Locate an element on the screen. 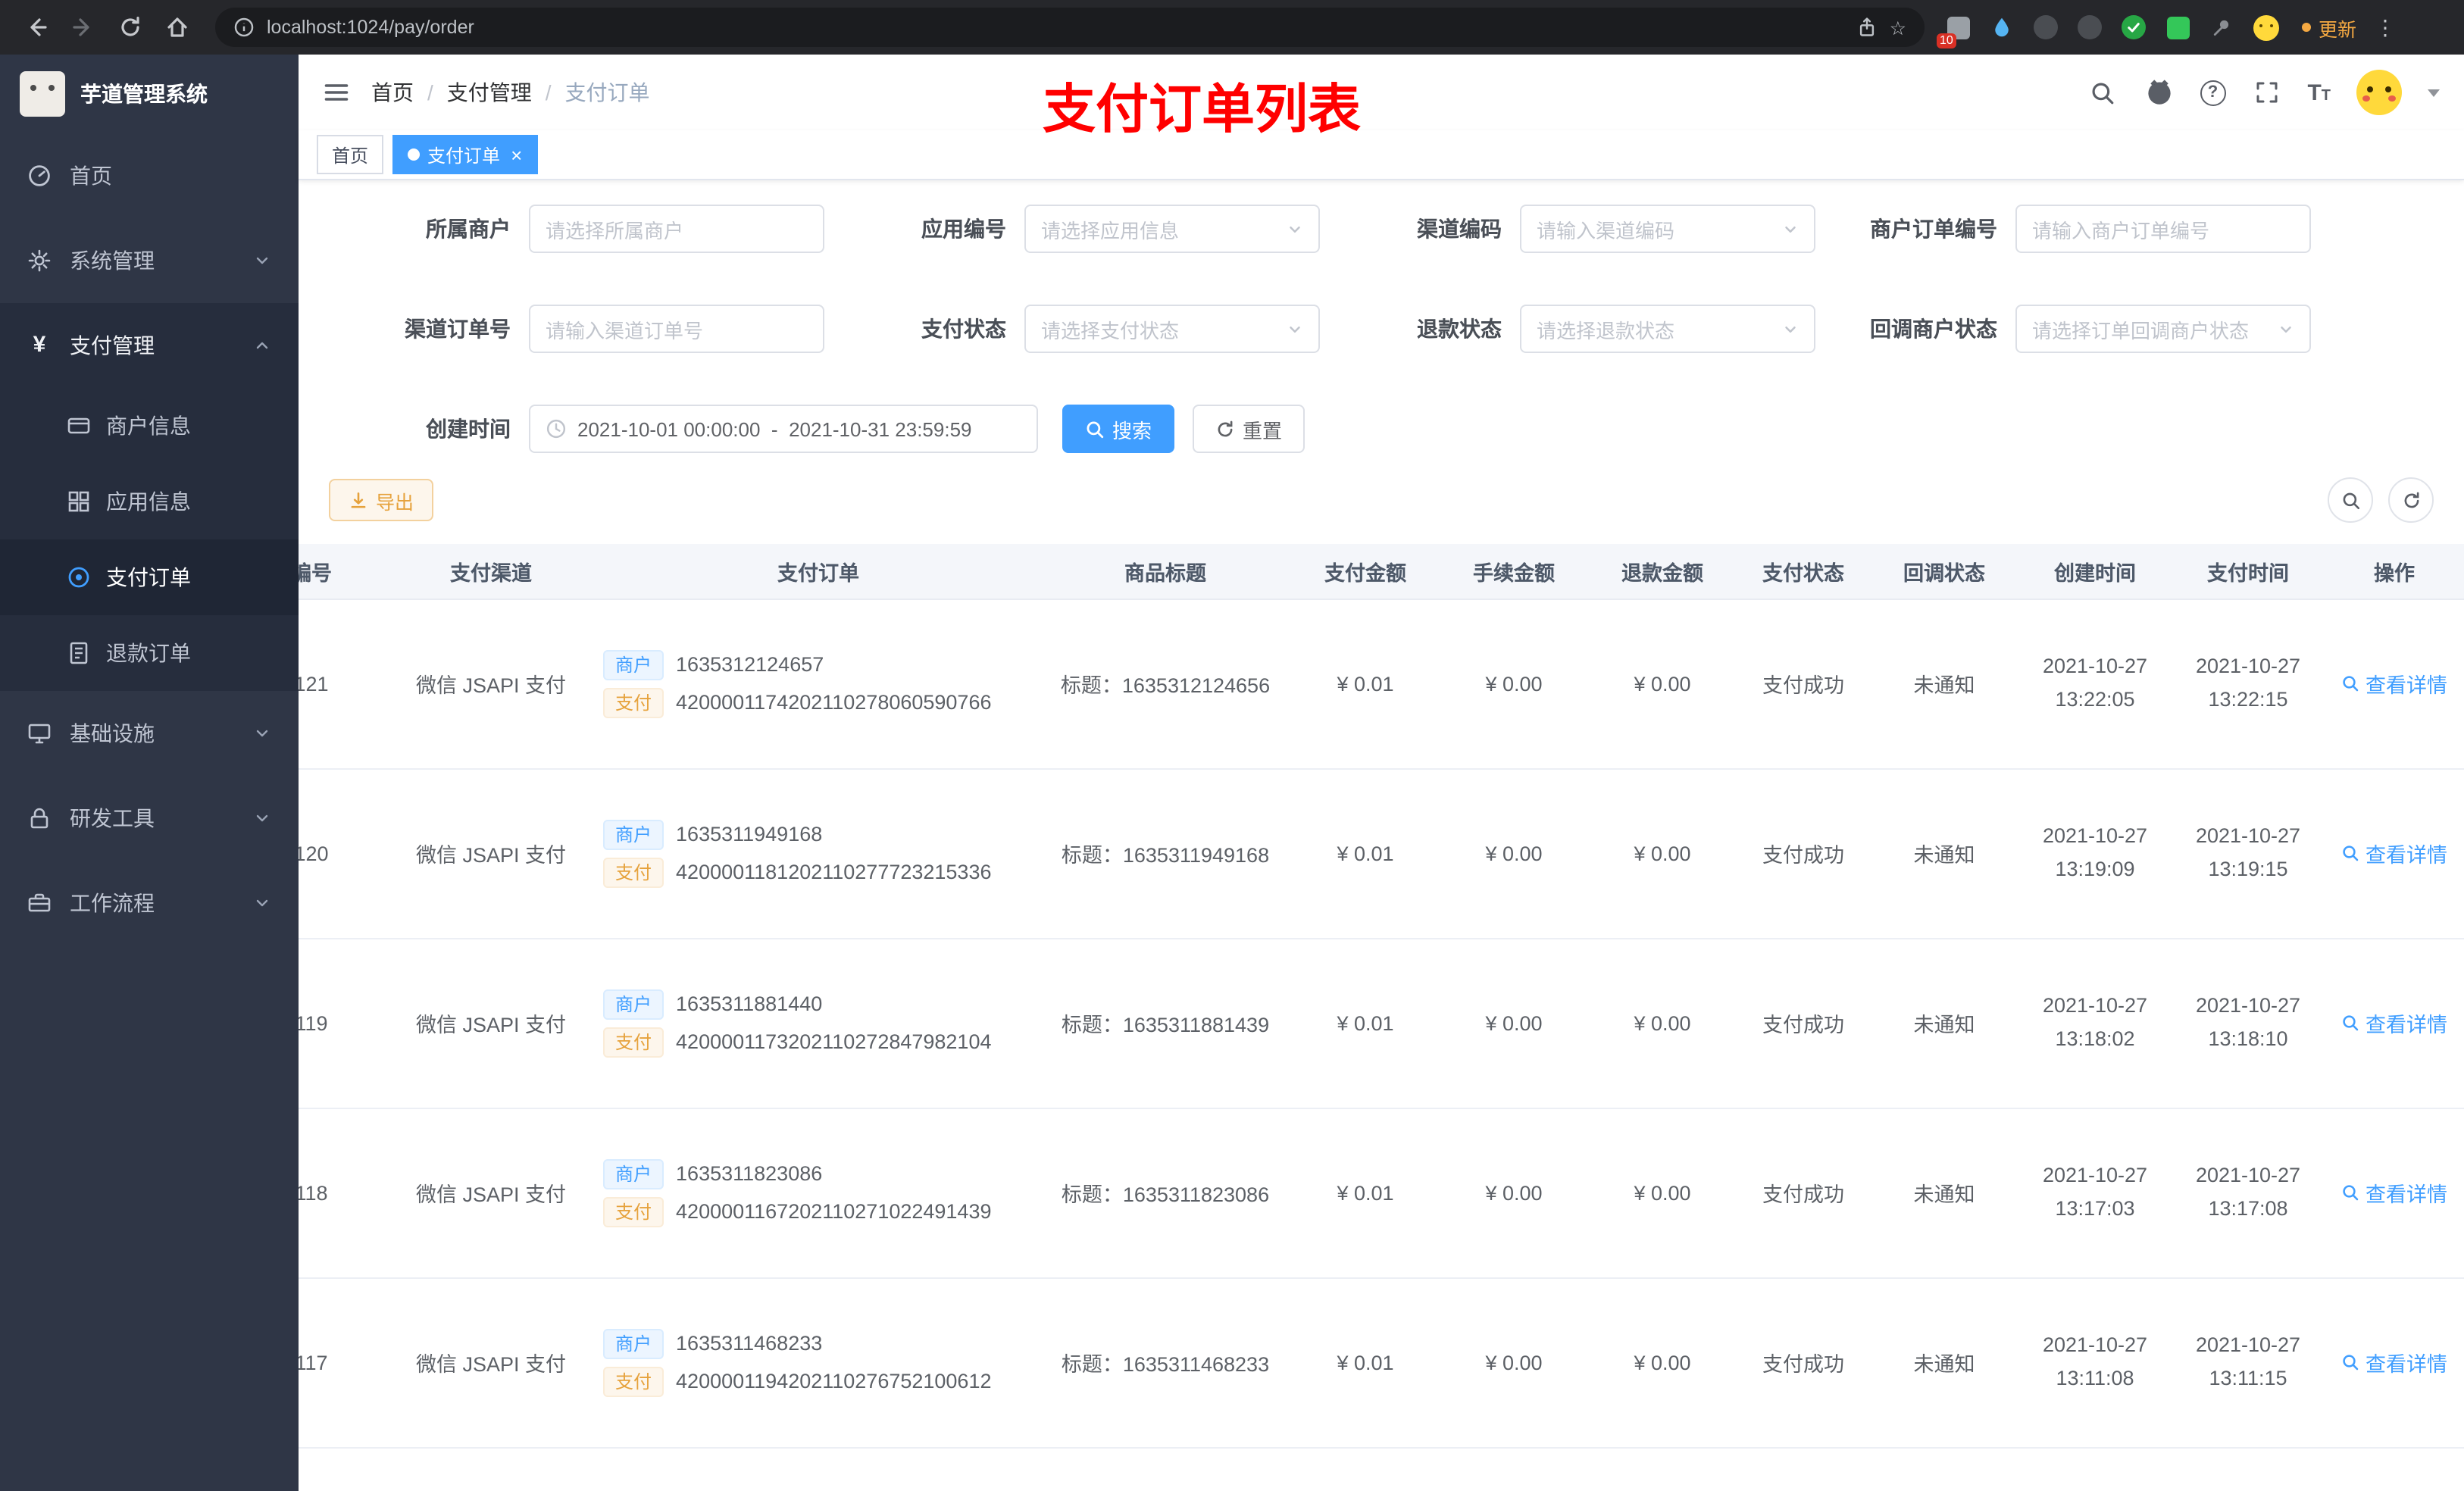 Image resolution: width=2464 pixels, height=1491 pixels. grid-icon is located at coordinates (79, 501).